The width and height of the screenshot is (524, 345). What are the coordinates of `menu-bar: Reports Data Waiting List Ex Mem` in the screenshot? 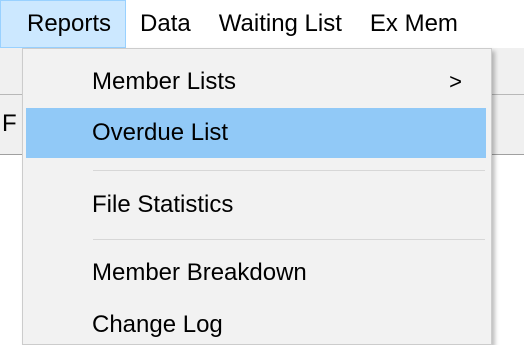 It's located at (262, 24).